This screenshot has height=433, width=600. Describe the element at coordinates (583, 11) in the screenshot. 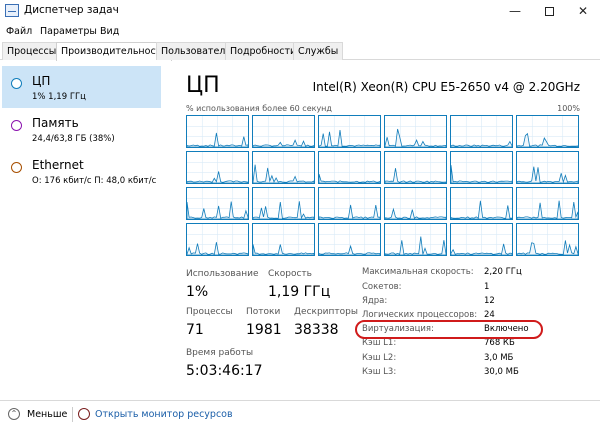

I see `close-button: ✕` at that location.